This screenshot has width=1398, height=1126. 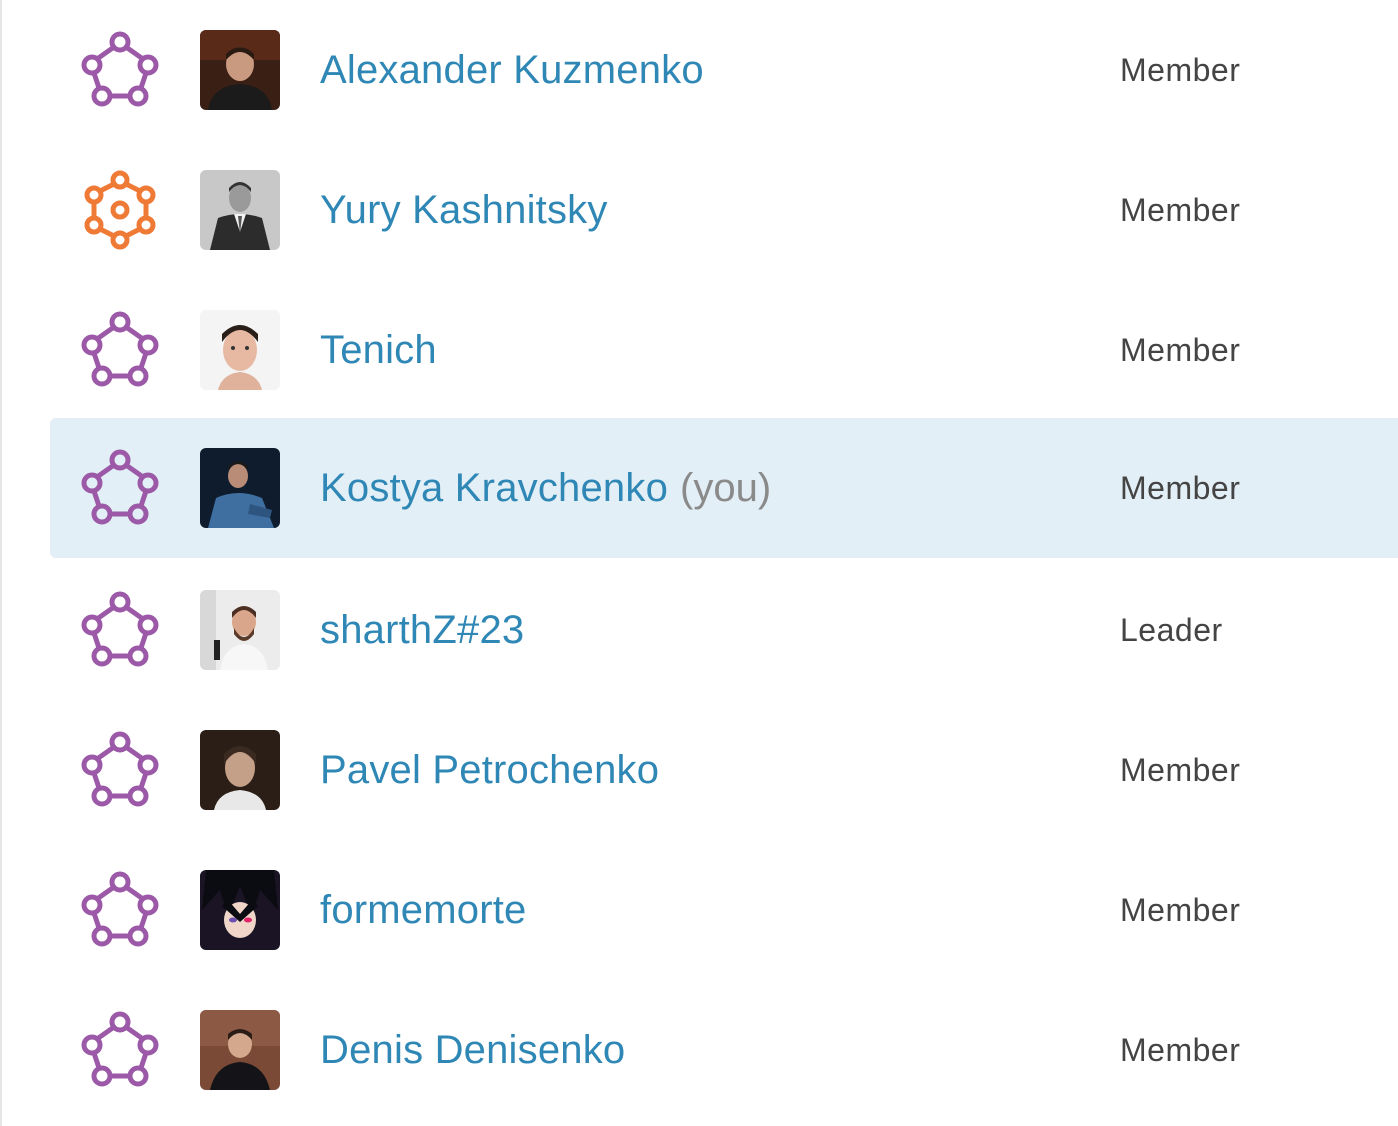 I want to click on member-name-block: Tenich, so click(x=384, y=350).